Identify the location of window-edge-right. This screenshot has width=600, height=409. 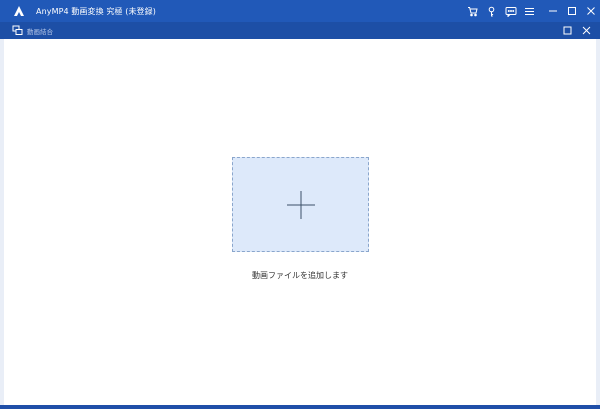
(598, 224).